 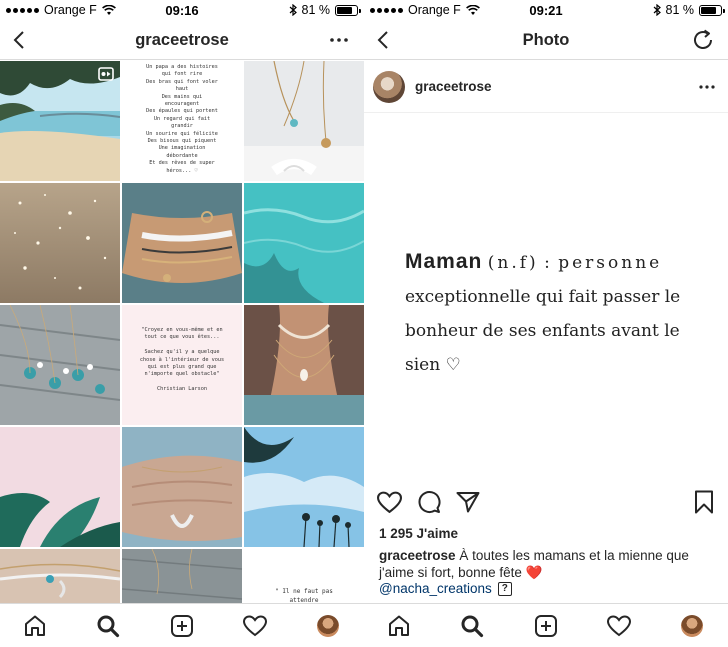 What do you see at coordinates (546, 10) in the screenshot?
I see `status-bar: Orange F 09:21 81 %` at bounding box center [546, 10].